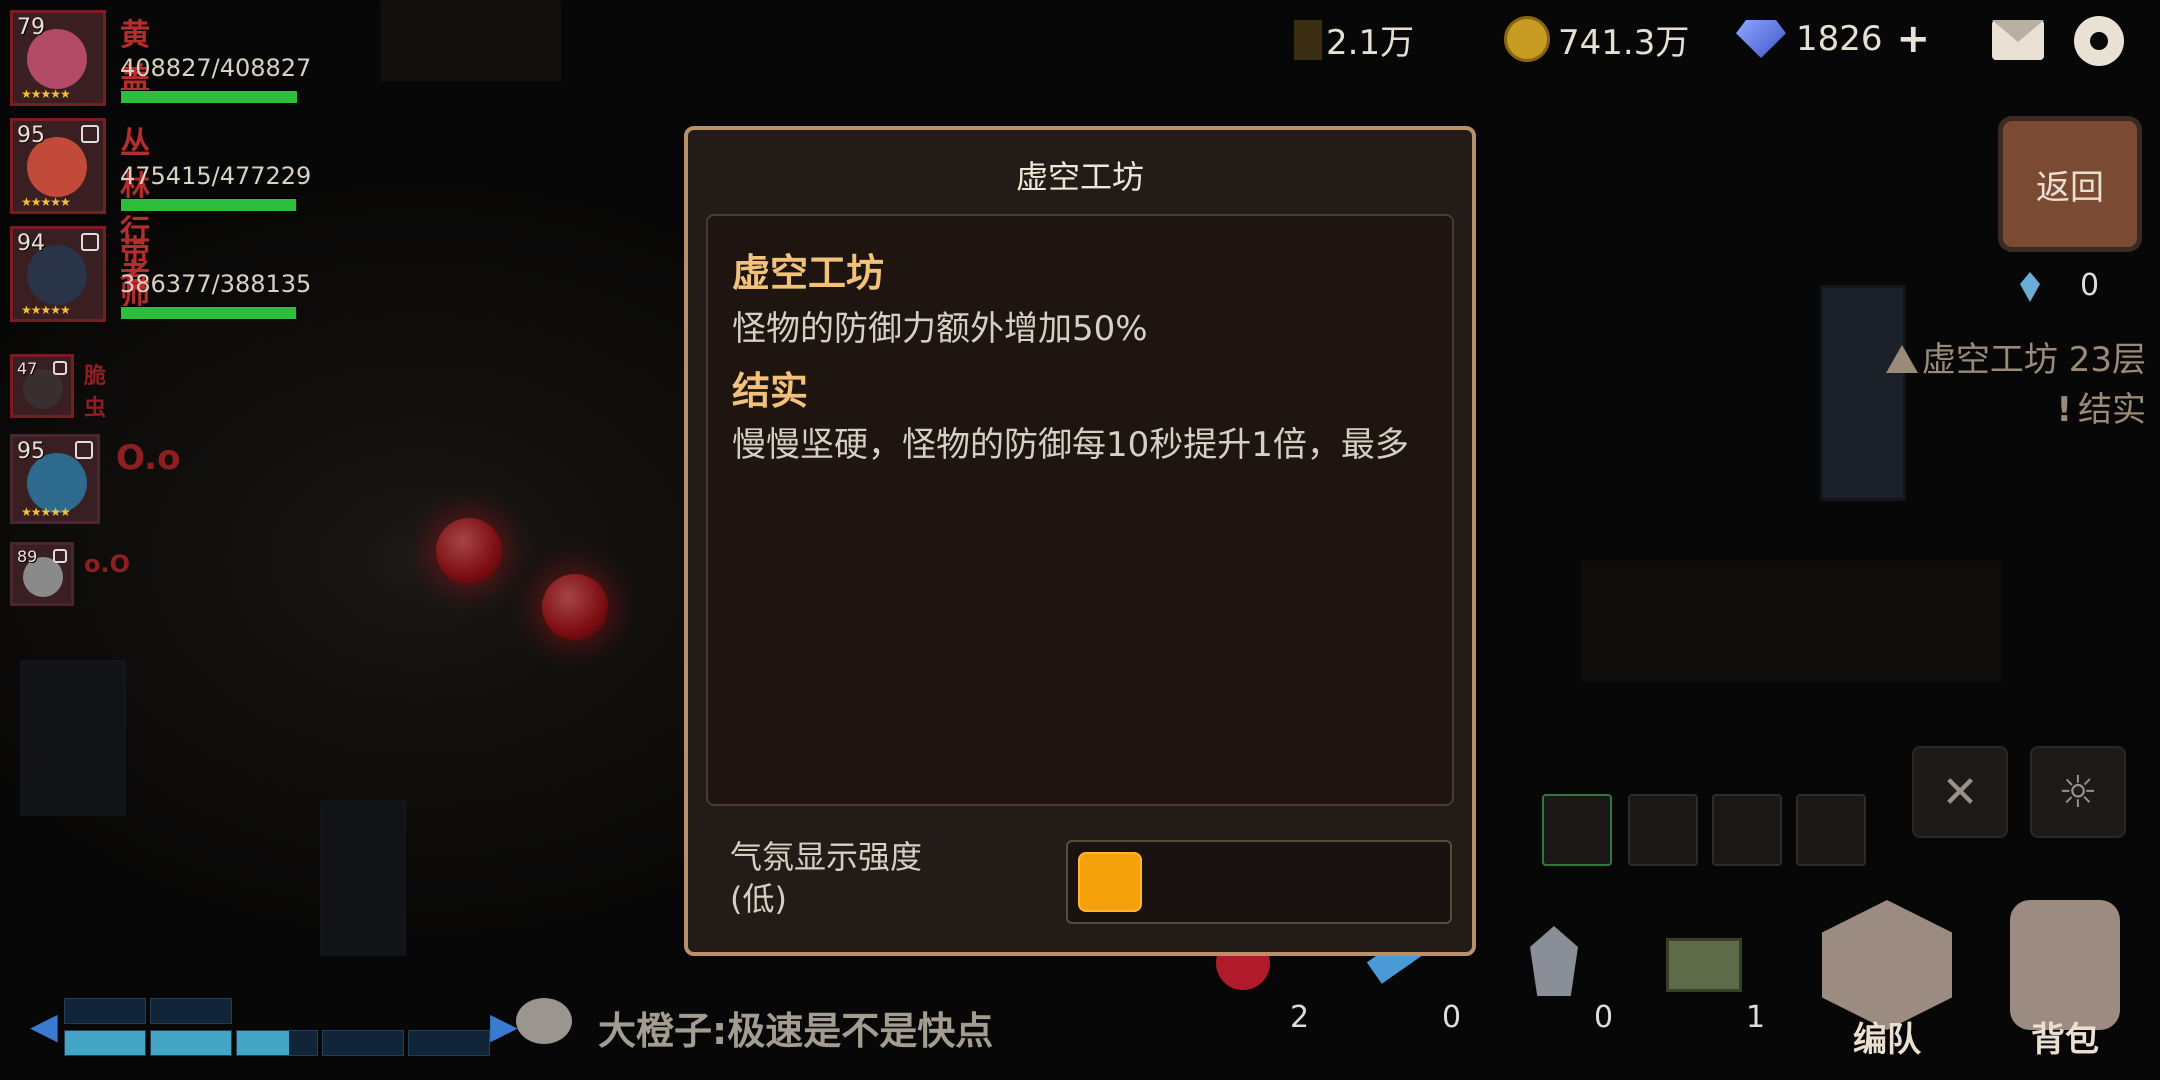  What do you see at coordinates (2090, 285) in the screenshot?
I see `crystal-count: 0` at bounding box center [2090, 285].